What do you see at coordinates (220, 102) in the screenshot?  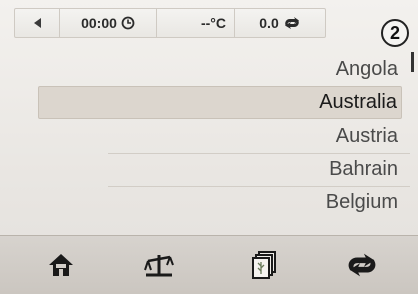 I see `list-item-selected: Australia` at bounding box center [220, 102].